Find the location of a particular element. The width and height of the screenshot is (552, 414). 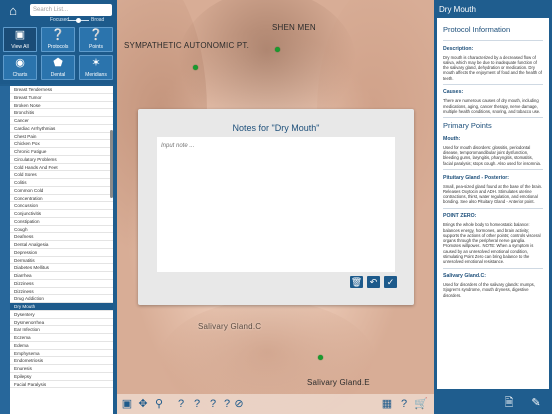

zoom-icon: ⚲ is located at coordinates (159, 404).